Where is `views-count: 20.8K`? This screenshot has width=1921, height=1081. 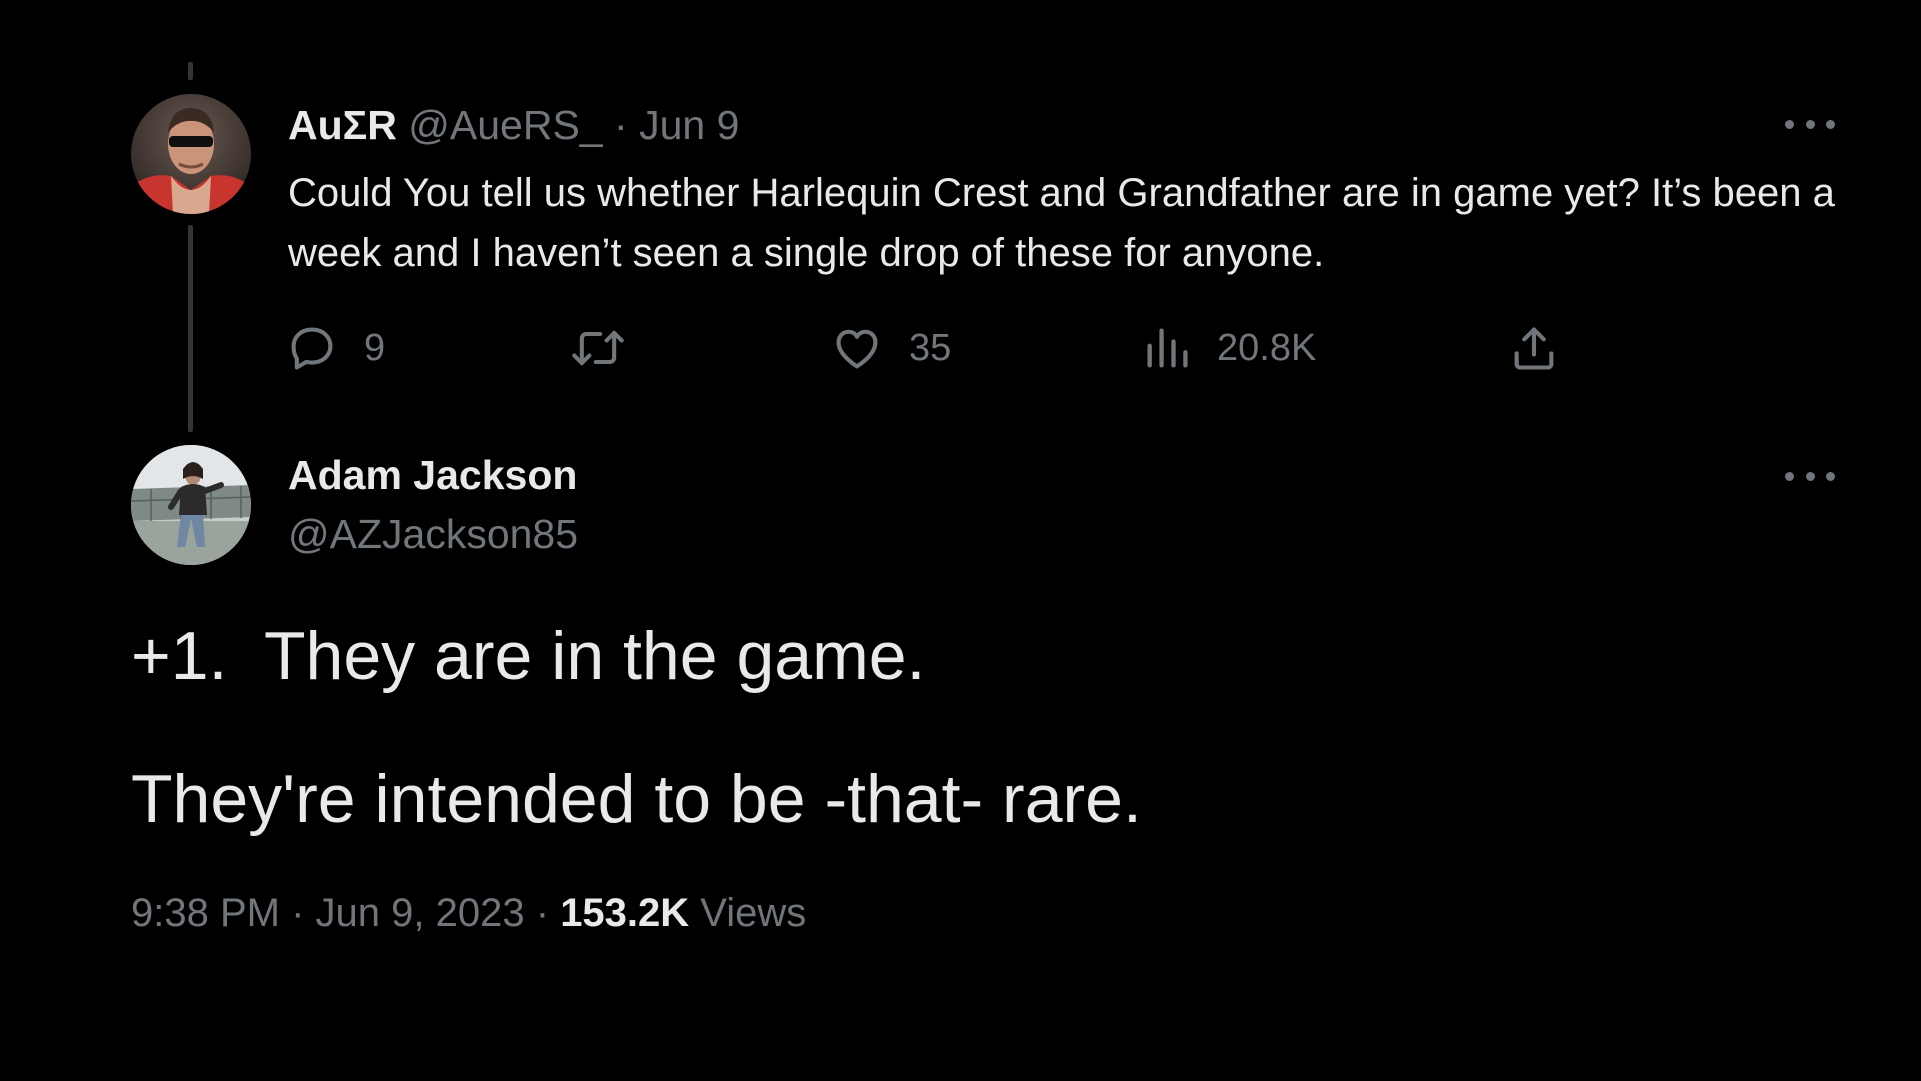
views-count: 20.8K is located at coordinates (1267, 347).